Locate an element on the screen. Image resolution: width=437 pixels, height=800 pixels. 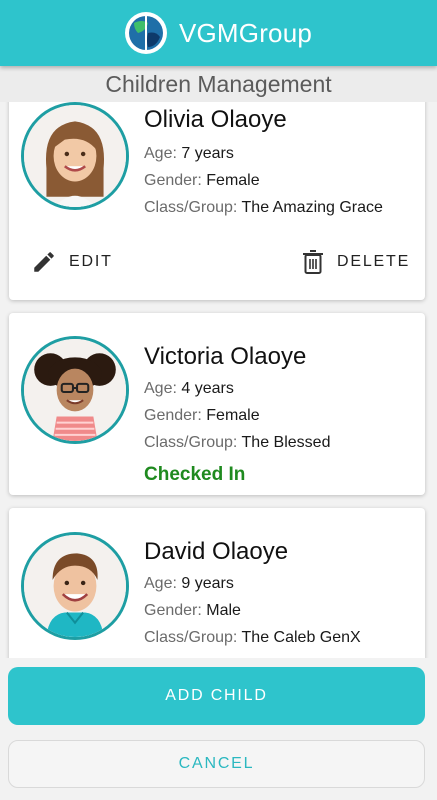
trash-icon is located at coordinates (313, 262).